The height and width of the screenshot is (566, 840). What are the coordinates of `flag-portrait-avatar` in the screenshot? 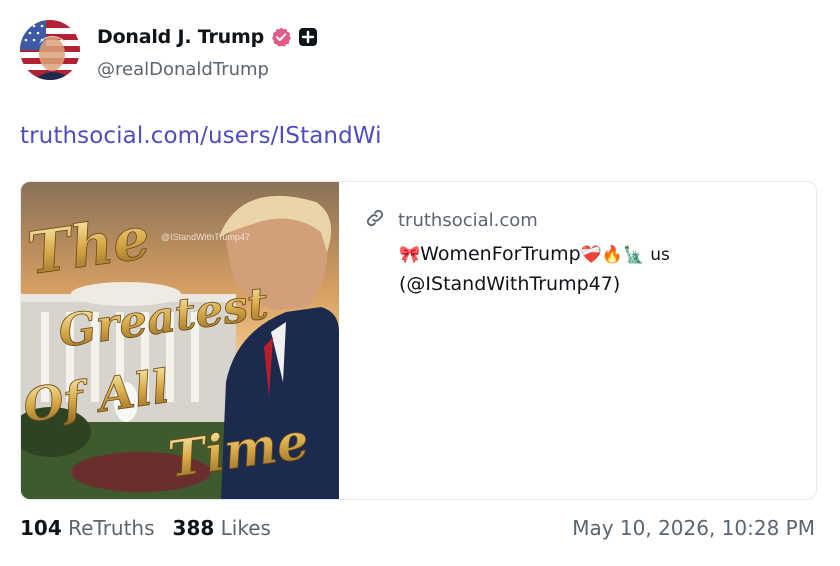 It's located at (50, 50).